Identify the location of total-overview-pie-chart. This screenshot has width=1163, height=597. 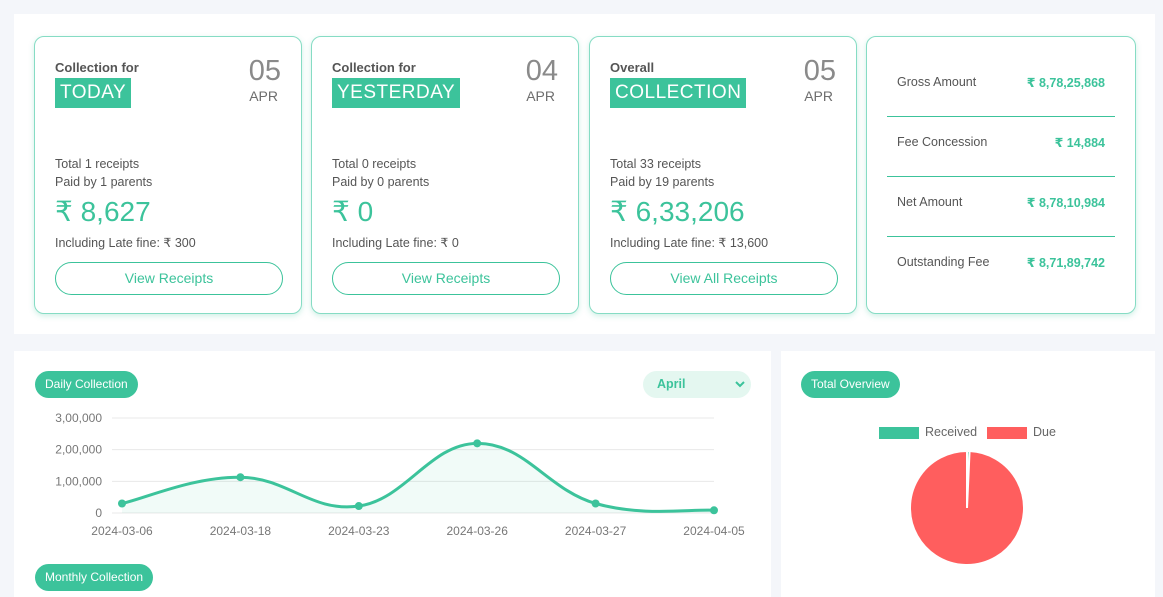
(967, 507).